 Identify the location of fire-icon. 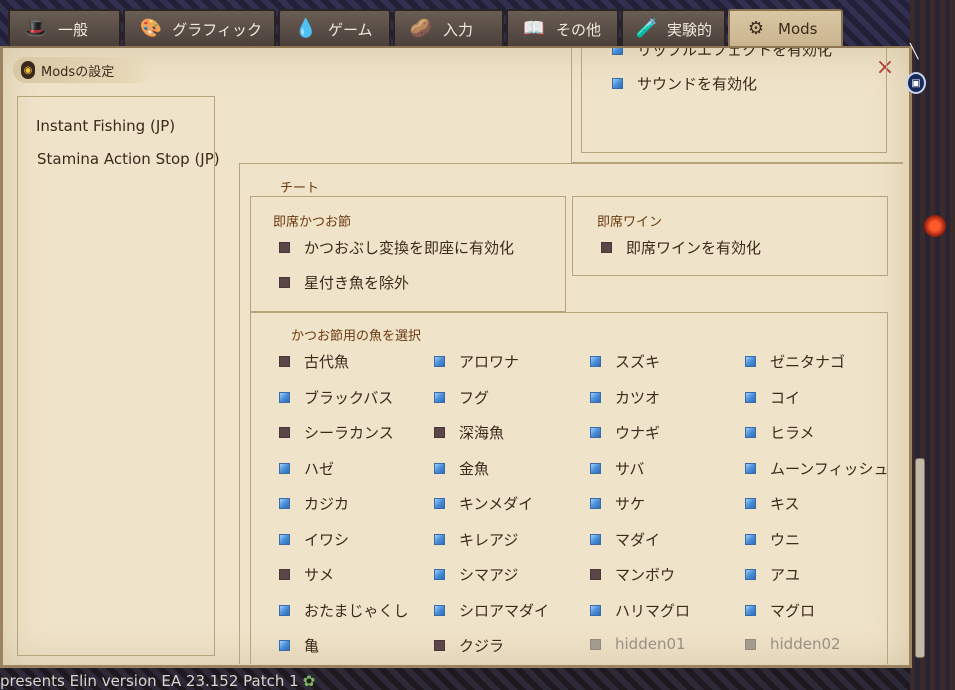
(935, 226).